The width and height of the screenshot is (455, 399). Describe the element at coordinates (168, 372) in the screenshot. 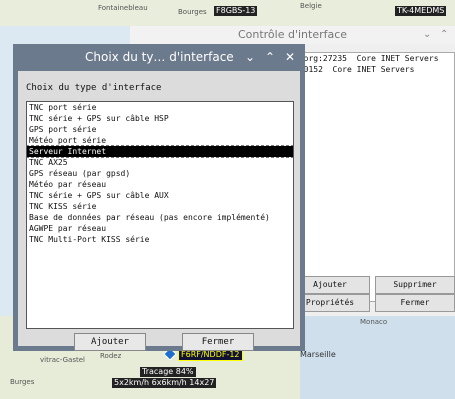

I see `station-traffic: Tracage 84%` at that location.